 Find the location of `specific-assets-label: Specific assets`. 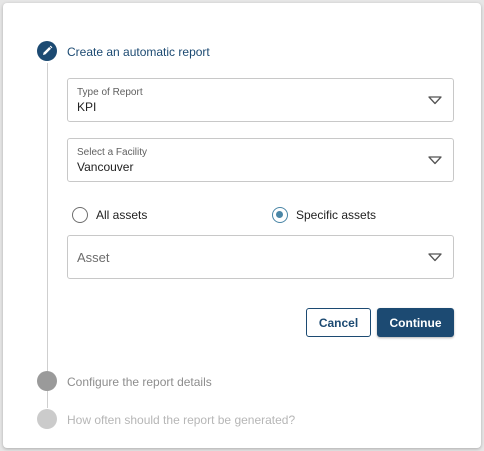

specific-assets-label: Specific assets is located at coordinates (336, 215).